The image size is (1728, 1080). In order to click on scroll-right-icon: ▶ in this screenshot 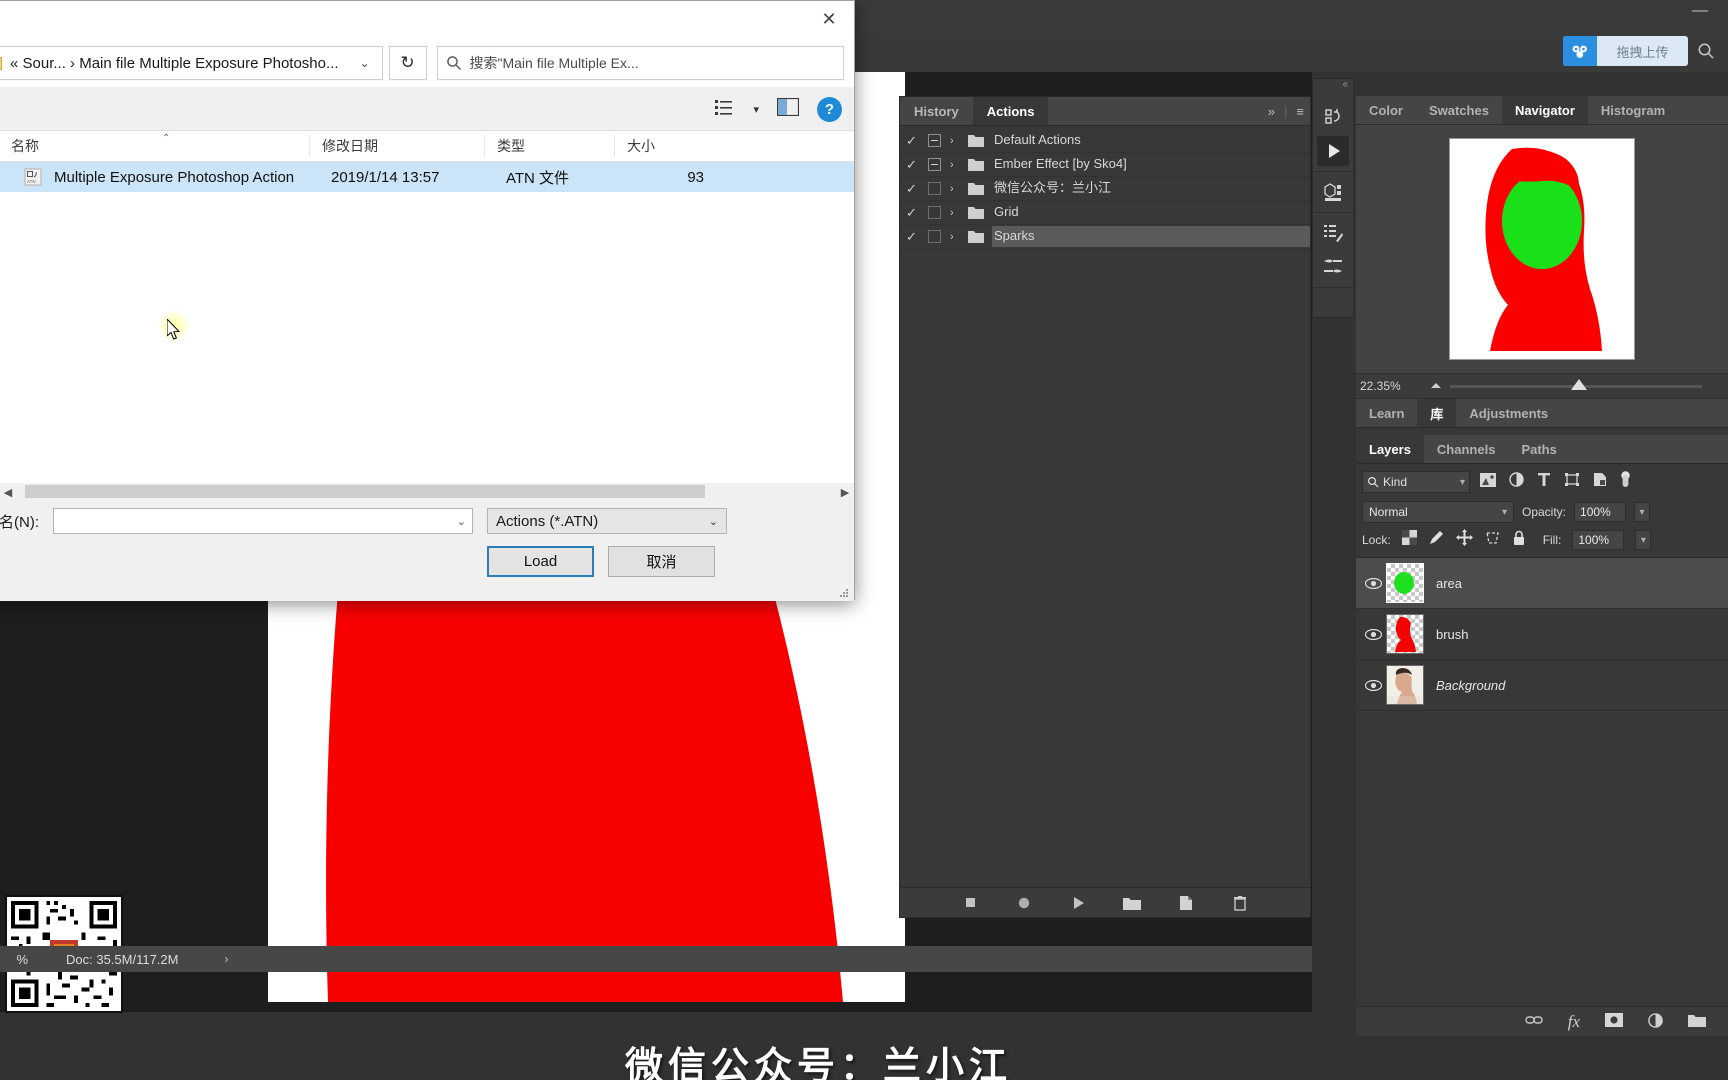, I will do `click(845, 492)`.